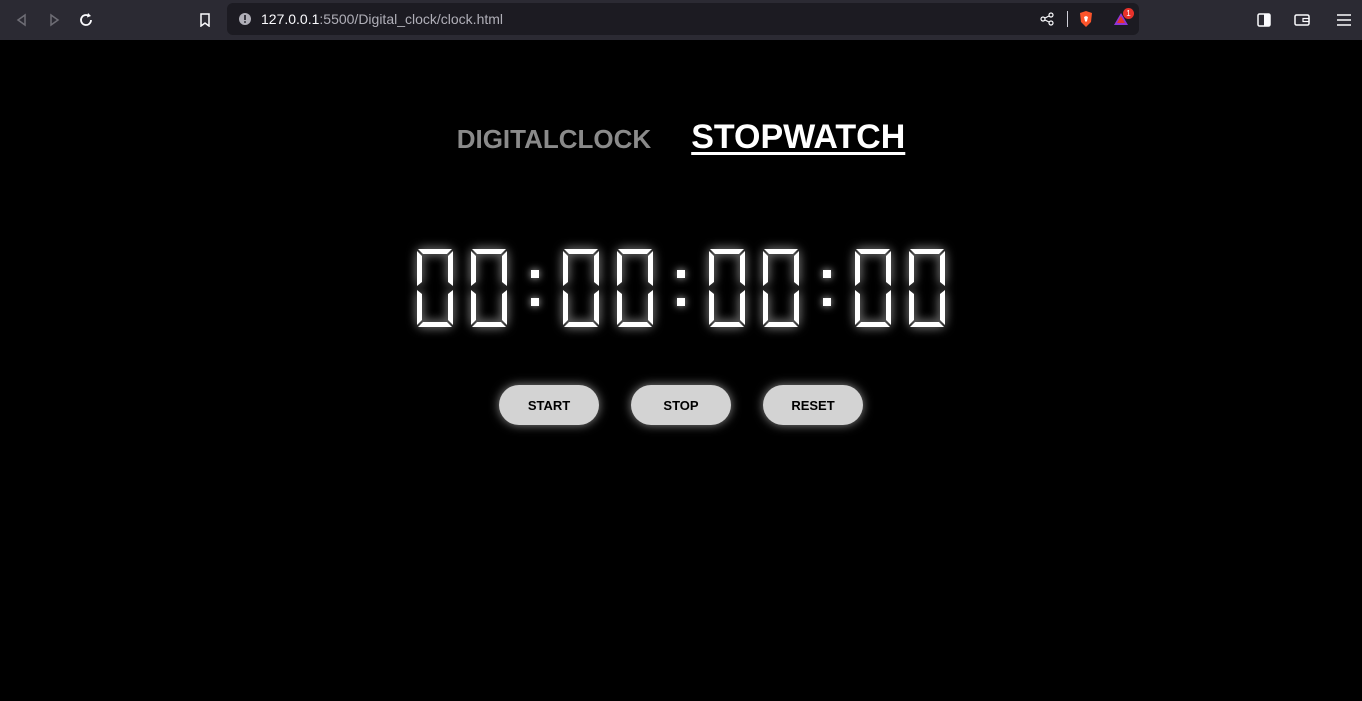 This screenshot has width=1362, height=701. I want to click on menu-icon, so click(1344, 20).